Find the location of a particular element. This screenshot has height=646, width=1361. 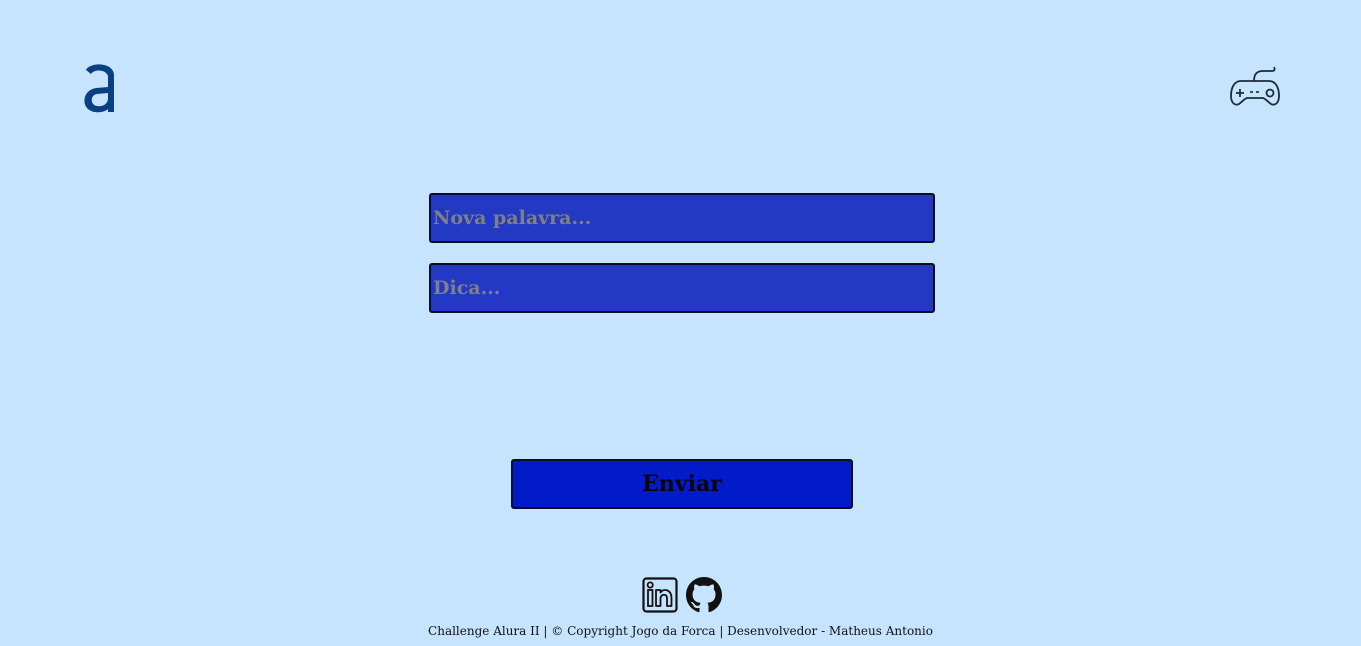

alura-logo-icon is located at coordinates (99, 88).